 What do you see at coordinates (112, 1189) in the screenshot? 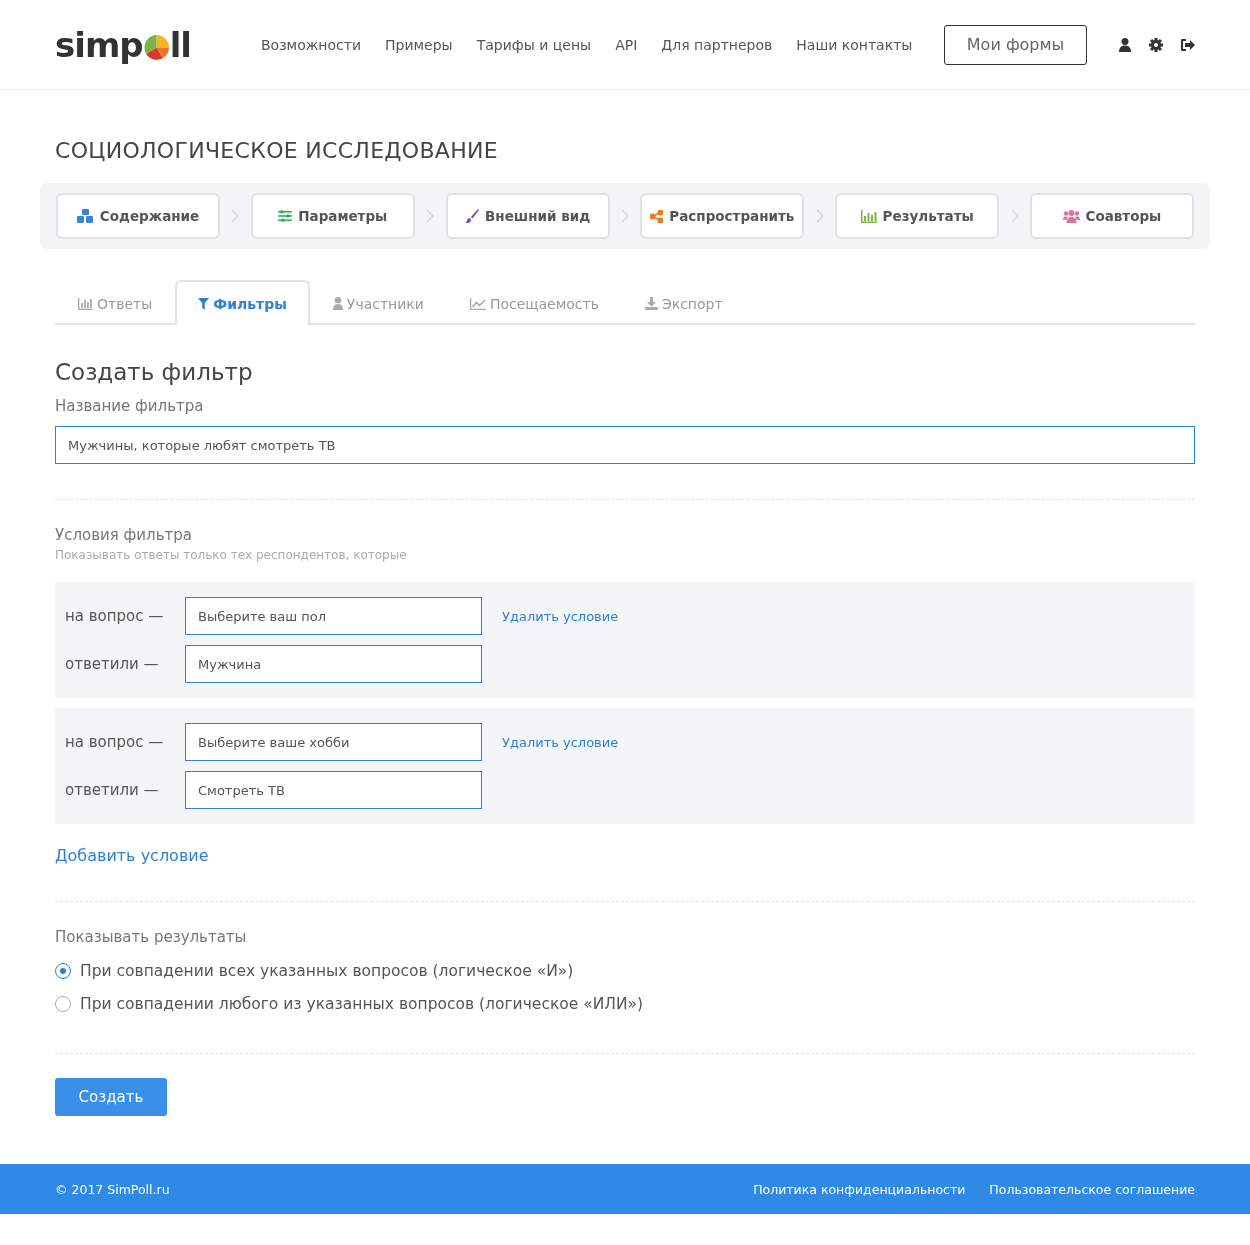
I see `copyright-text: © 2017 SimPoll.ru` at bounding box center [112, 1189].